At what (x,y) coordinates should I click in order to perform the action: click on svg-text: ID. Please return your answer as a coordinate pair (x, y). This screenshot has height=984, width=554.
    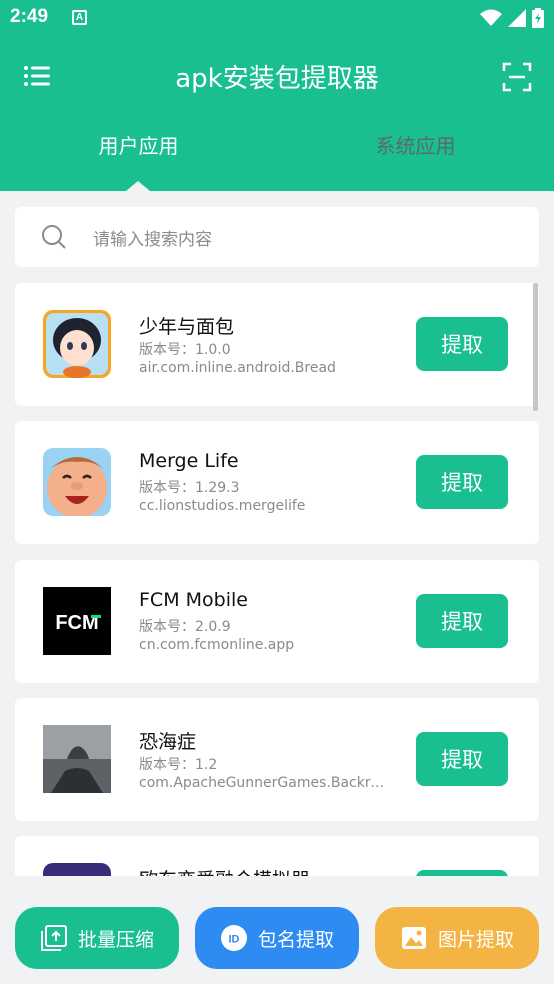
    Looking at the image, I should click on (233, 940).